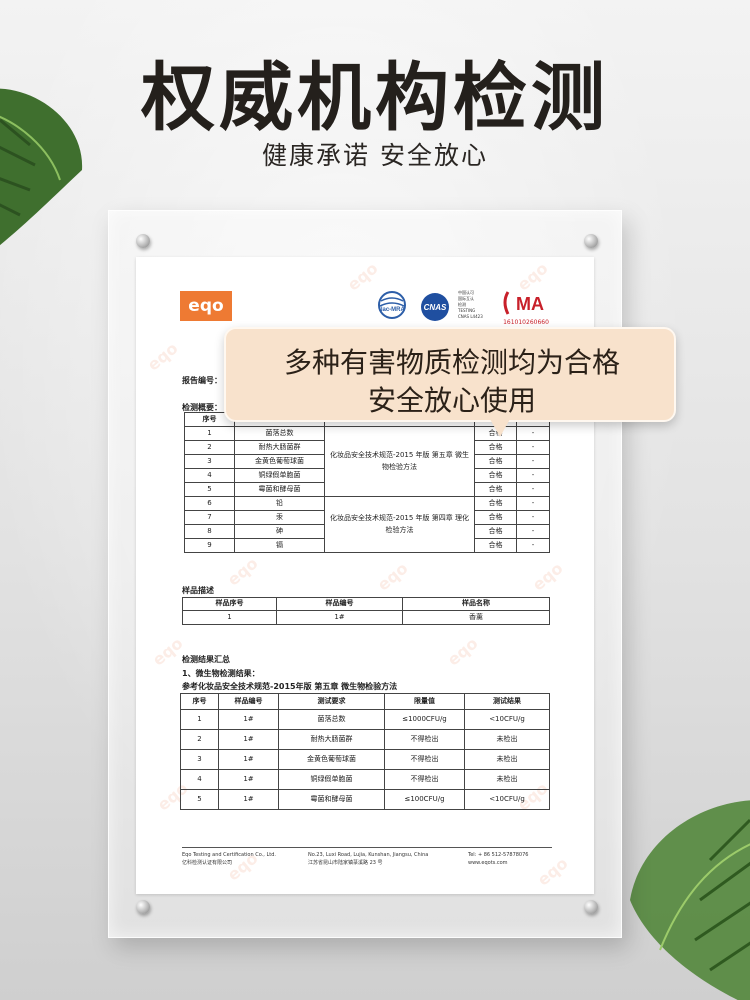  What do you see at coordinates (375, 98) in the screenshot?
I see `page-headline: 权威机构检测` at bounding box center [375, 98].